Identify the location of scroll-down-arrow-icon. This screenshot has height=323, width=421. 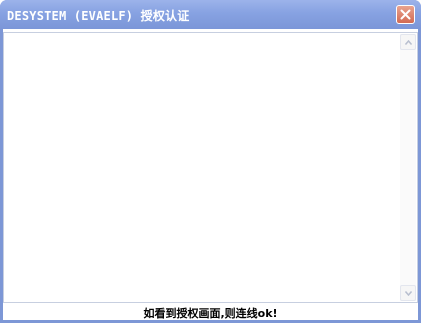
(408, 293).